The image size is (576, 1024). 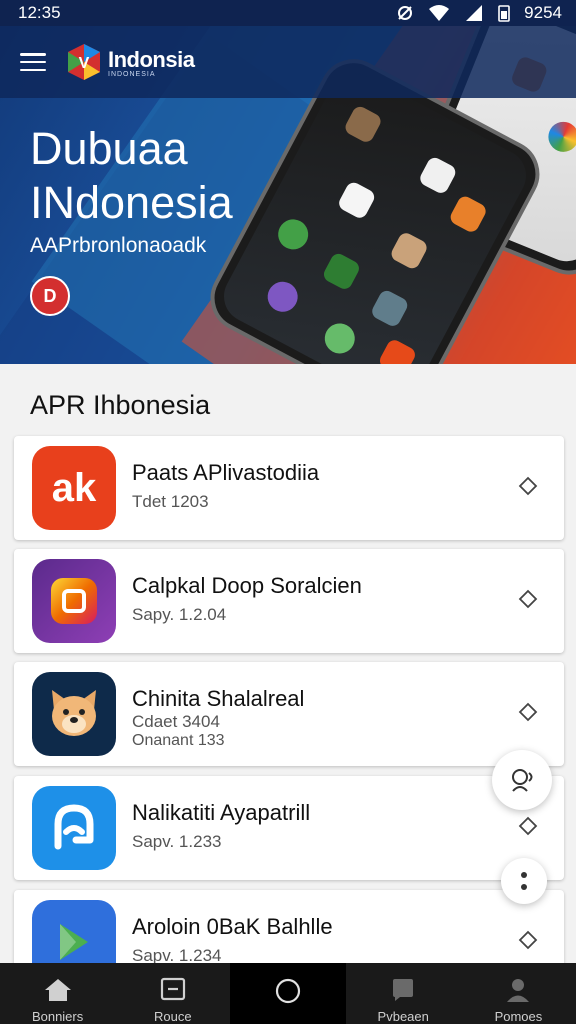 I want to click on app-name: Calpkal Doop Soralcien, so click(x=247, y=585).